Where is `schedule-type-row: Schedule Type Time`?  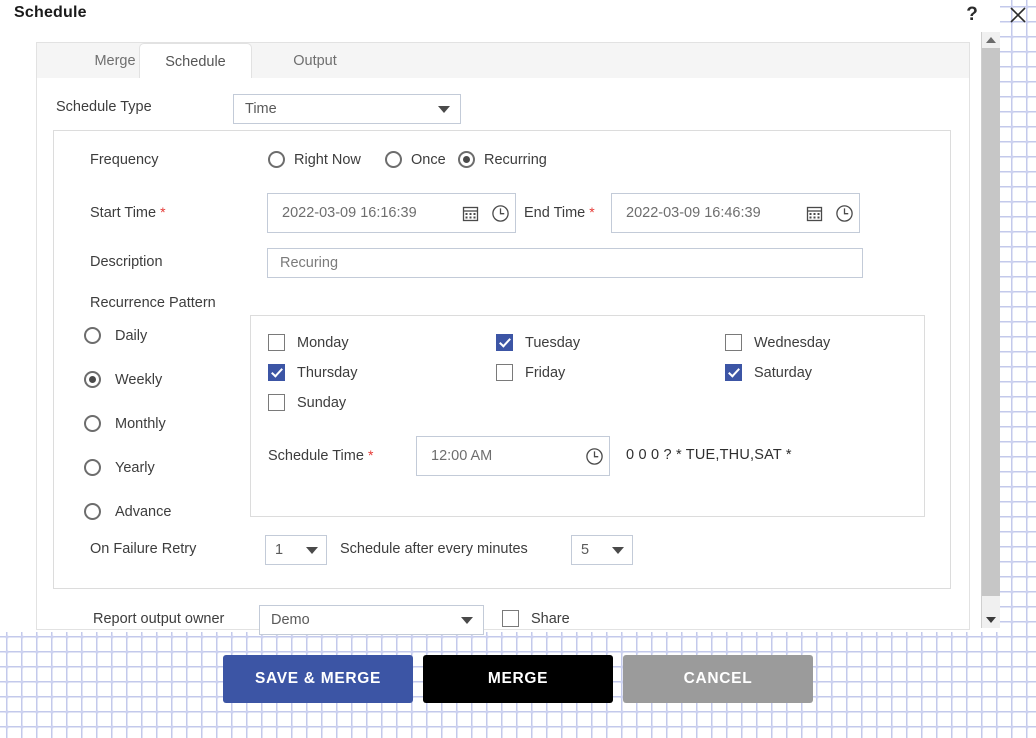 schedule-type-row: Schedule Type Time is located at coordinates (271, 109).